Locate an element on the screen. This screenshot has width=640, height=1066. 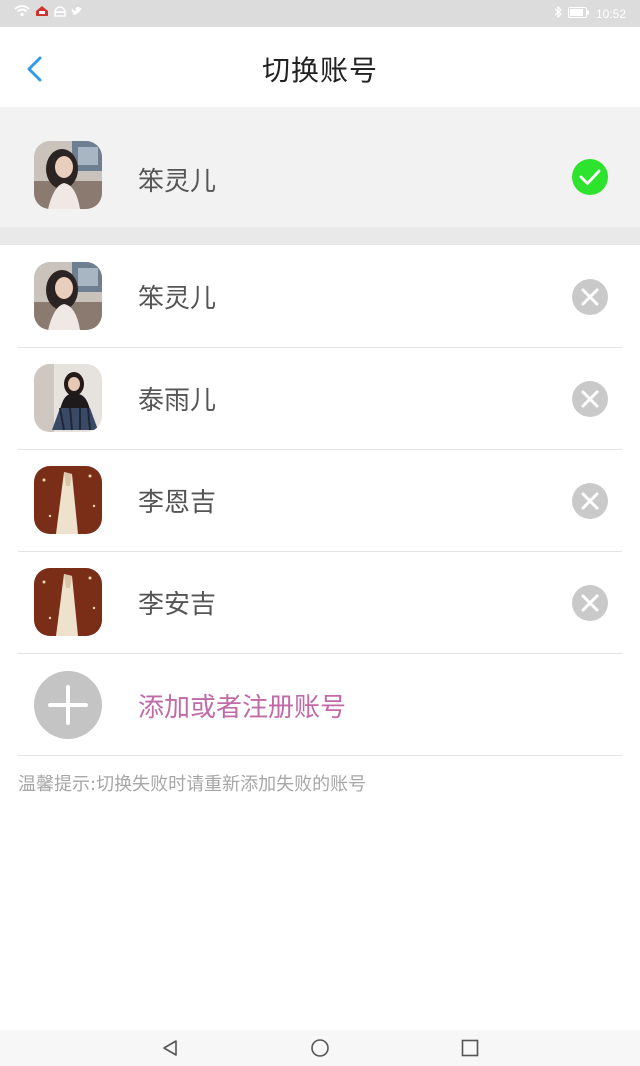
hint-text: 温馨提示:切换失败时请重新添加失败的账号 is located at coordinates (192, 784).